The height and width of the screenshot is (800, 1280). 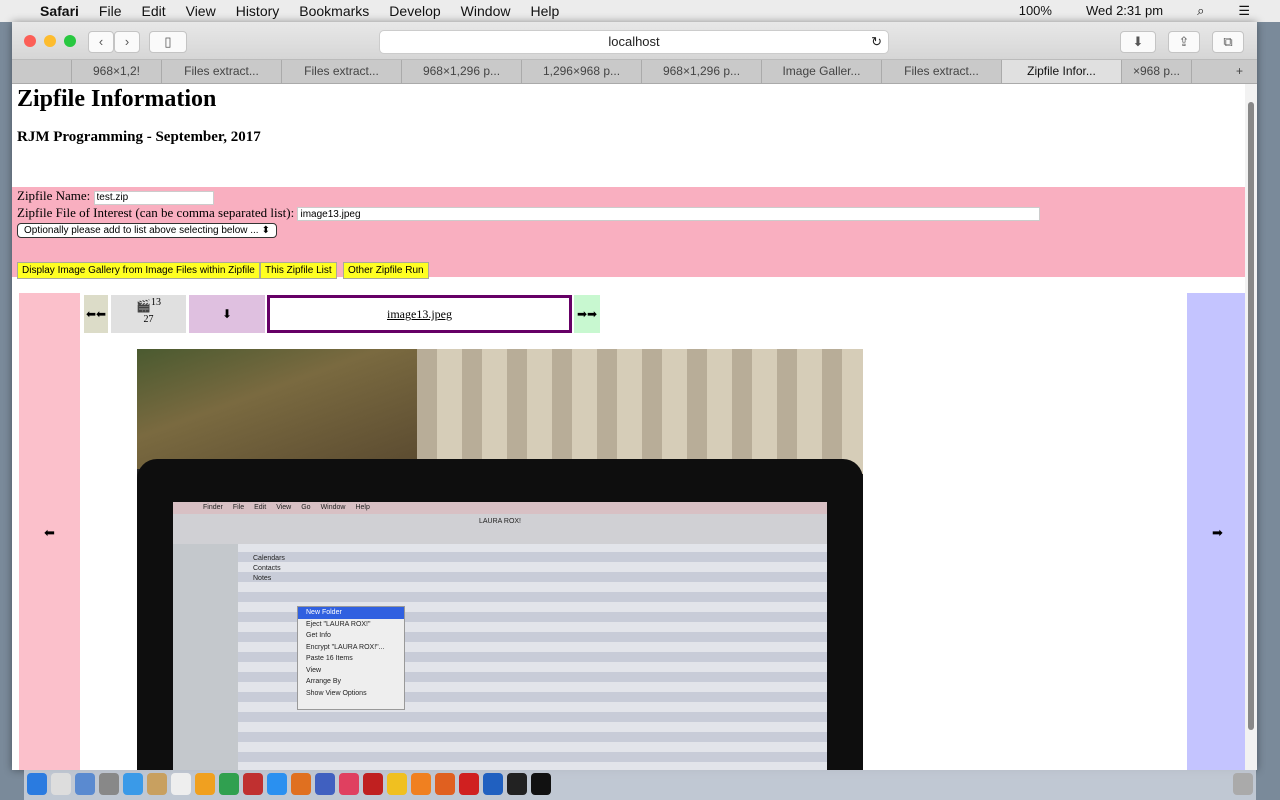 What do you see at coordinates (133, 784) in the screenshot?
I see `safari-icon` at bounding box center [133, 784].